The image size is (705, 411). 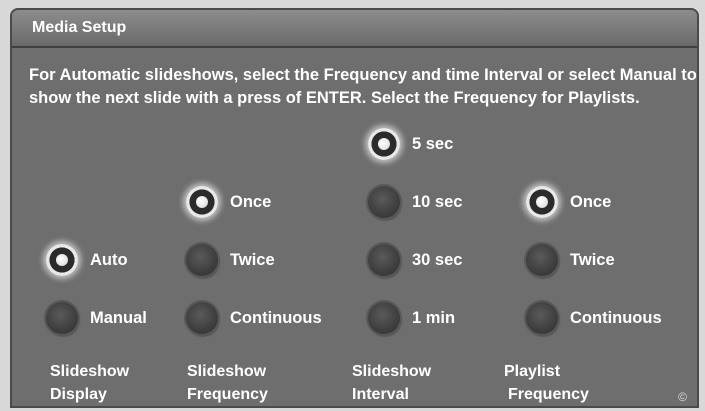 What do you see at coordinates (87, 260) in the screenshot?
I see `display-option-auto: Auto` at bounding box center [87, 260].